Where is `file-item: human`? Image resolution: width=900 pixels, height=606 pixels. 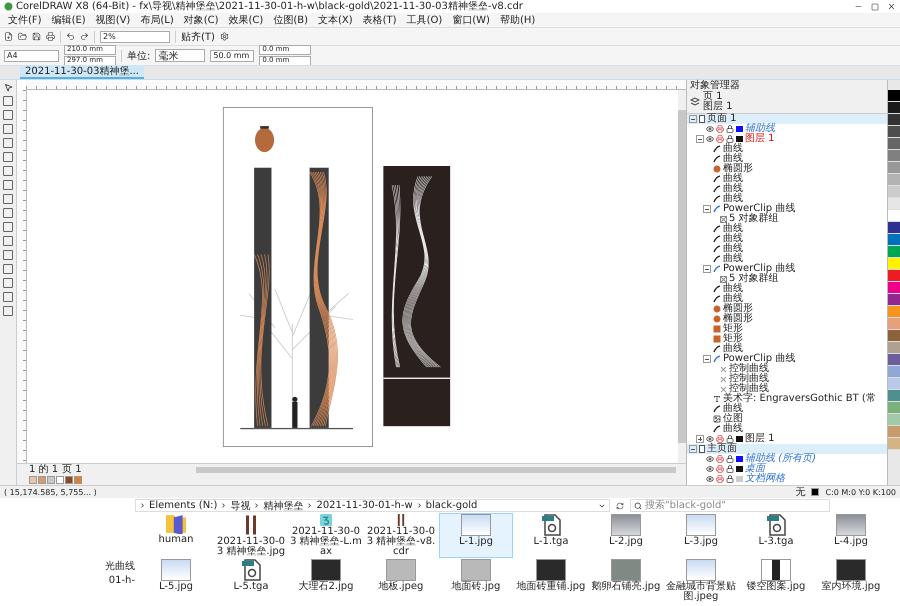
file-item: human is located at coordinates (176, 535).